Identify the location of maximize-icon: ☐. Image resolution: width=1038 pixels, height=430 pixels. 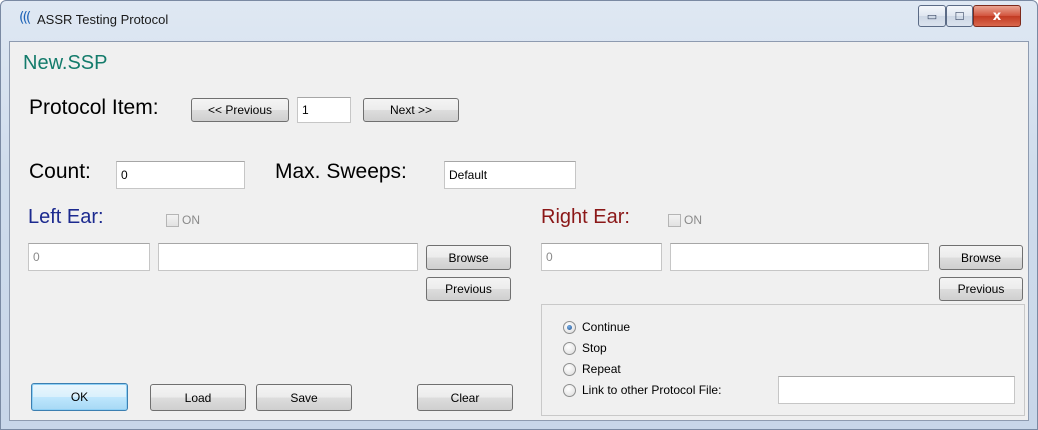
(959, 16).